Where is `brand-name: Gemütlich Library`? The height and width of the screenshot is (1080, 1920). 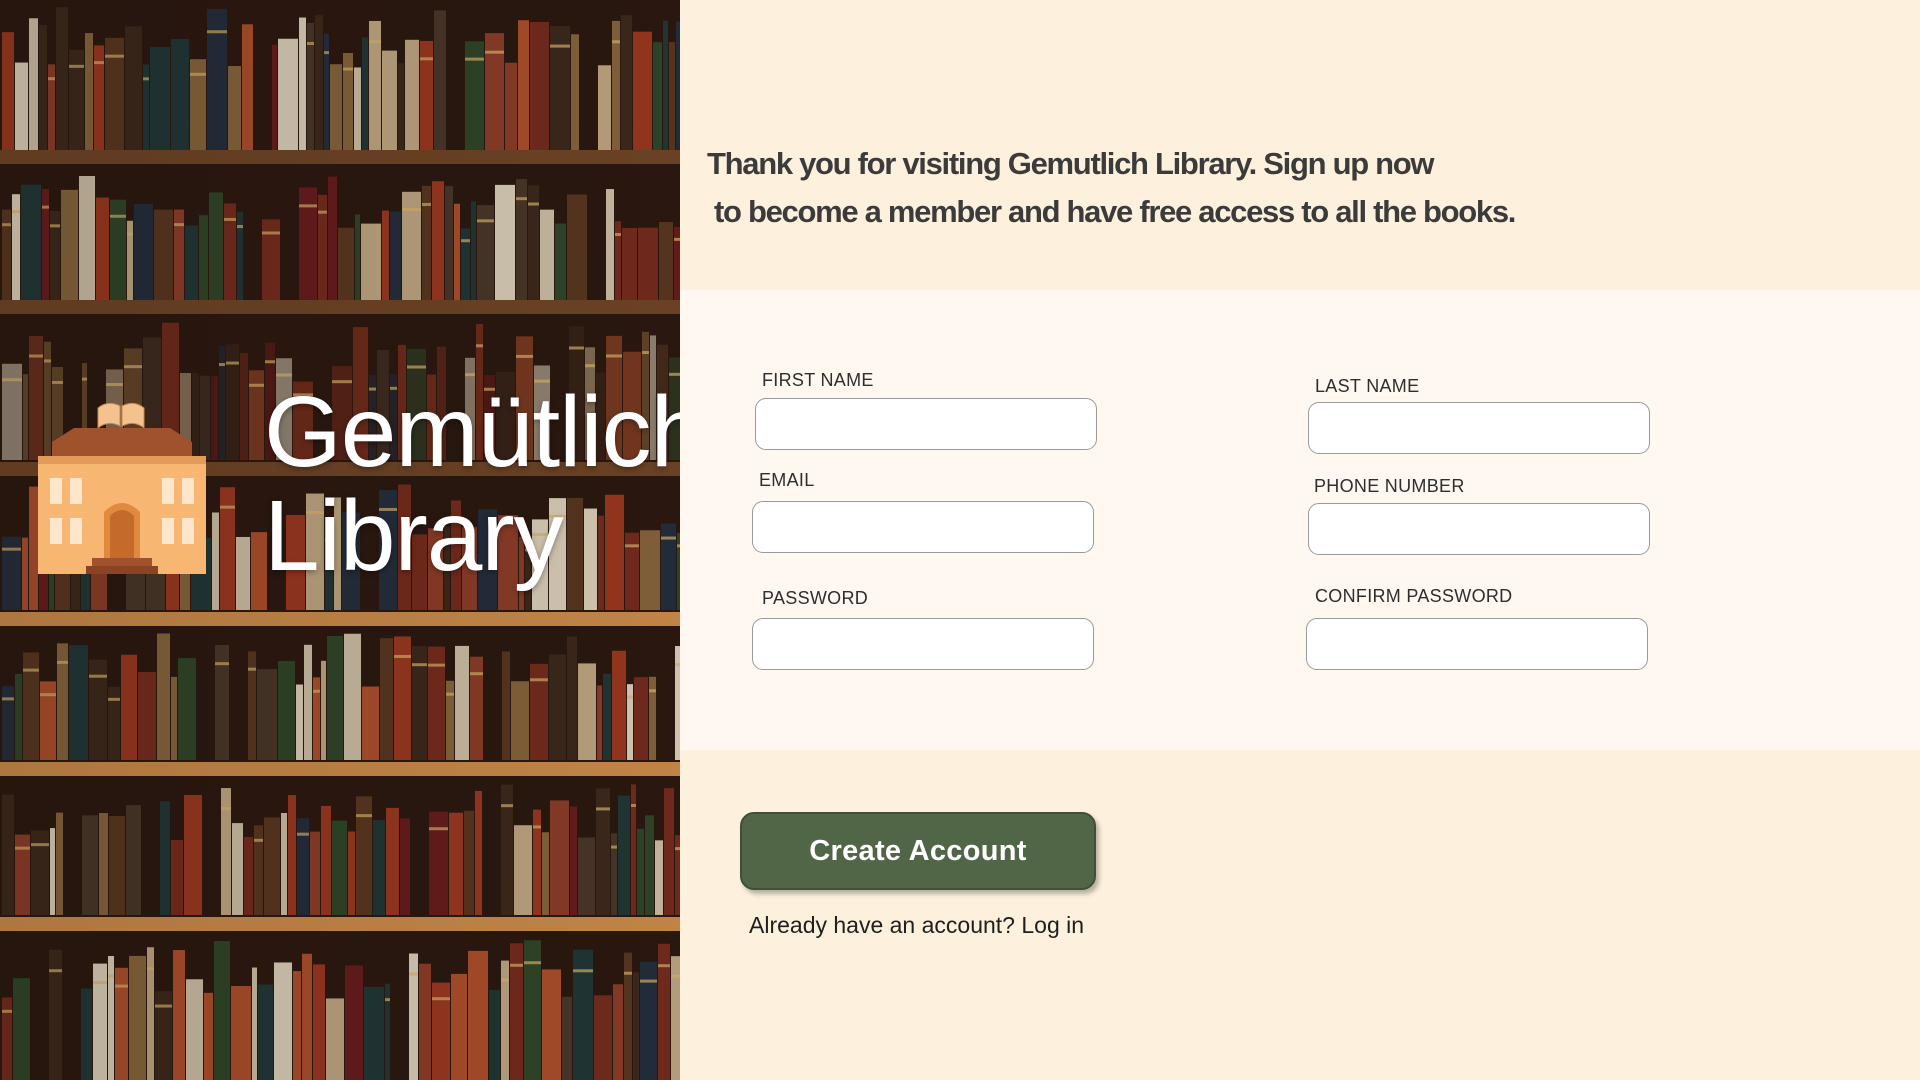 brand-name: Gemütlich Library is located at coordinates (472, 484).